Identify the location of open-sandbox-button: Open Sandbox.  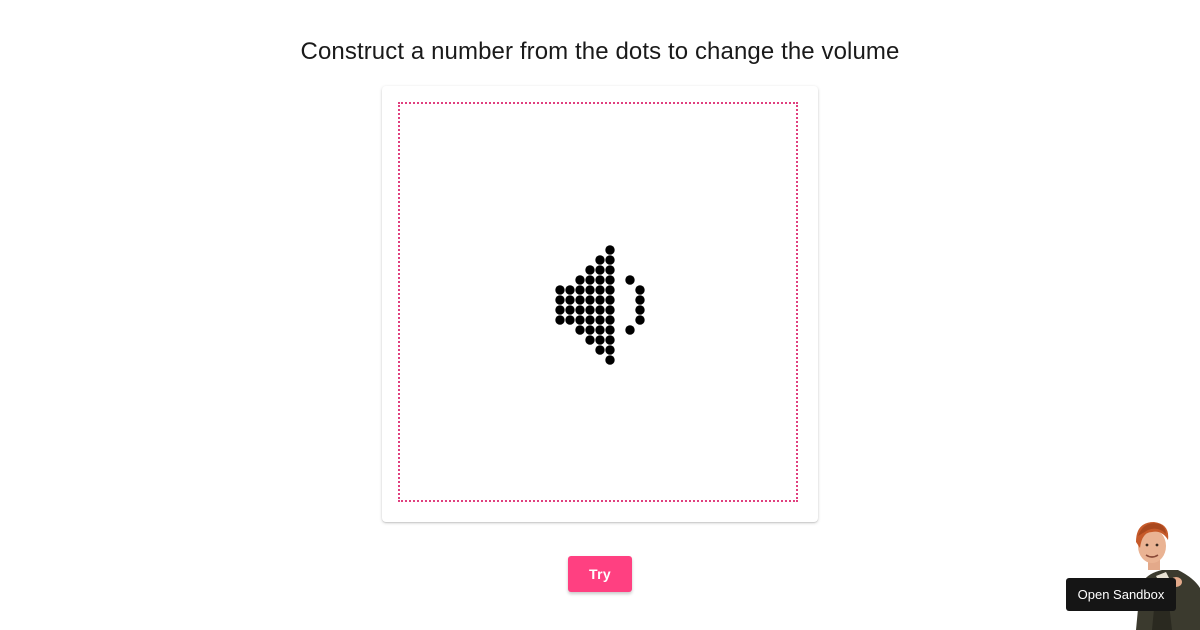
(1121, 594).